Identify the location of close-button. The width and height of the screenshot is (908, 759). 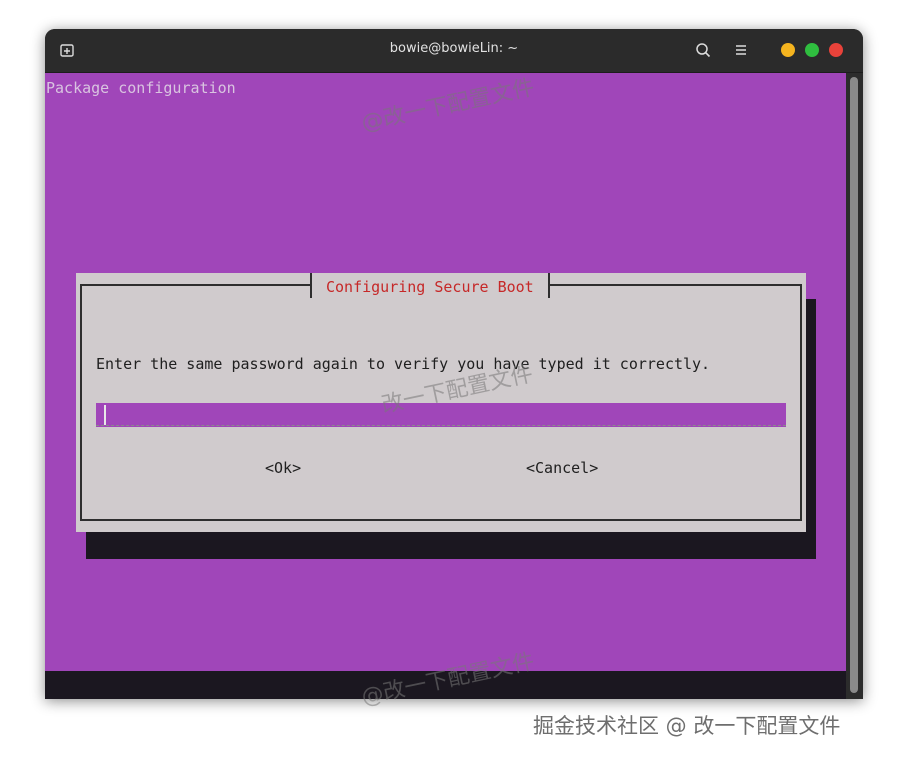
(836, 50).